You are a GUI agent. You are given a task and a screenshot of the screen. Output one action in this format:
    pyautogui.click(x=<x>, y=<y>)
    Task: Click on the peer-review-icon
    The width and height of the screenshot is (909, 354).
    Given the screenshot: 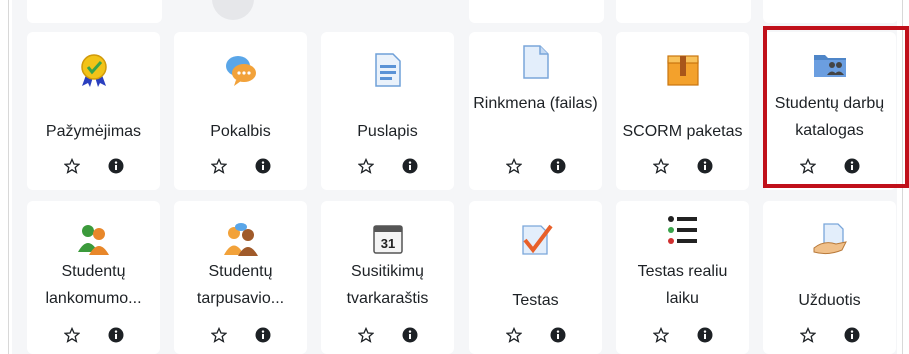 What is the action you would take?
    pyautogui.click(x=241, y=239)
    